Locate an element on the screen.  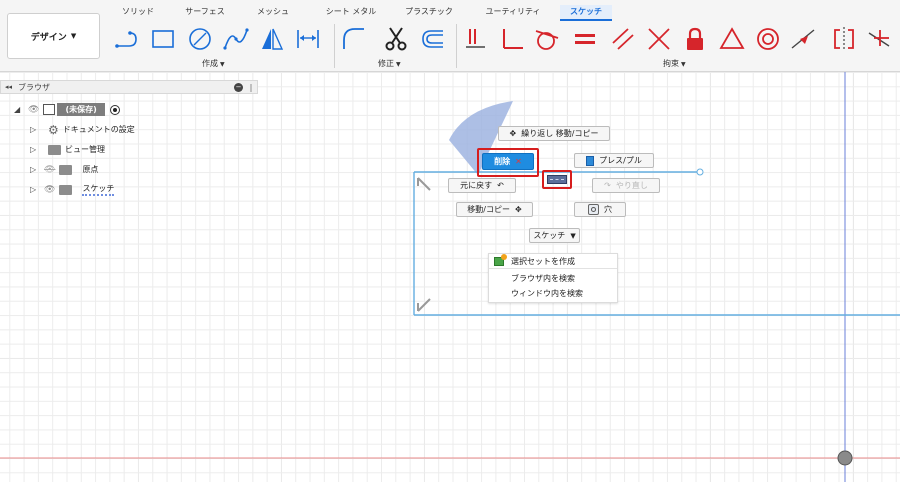
activate-radio-icon is located at coordinates (114, 109).